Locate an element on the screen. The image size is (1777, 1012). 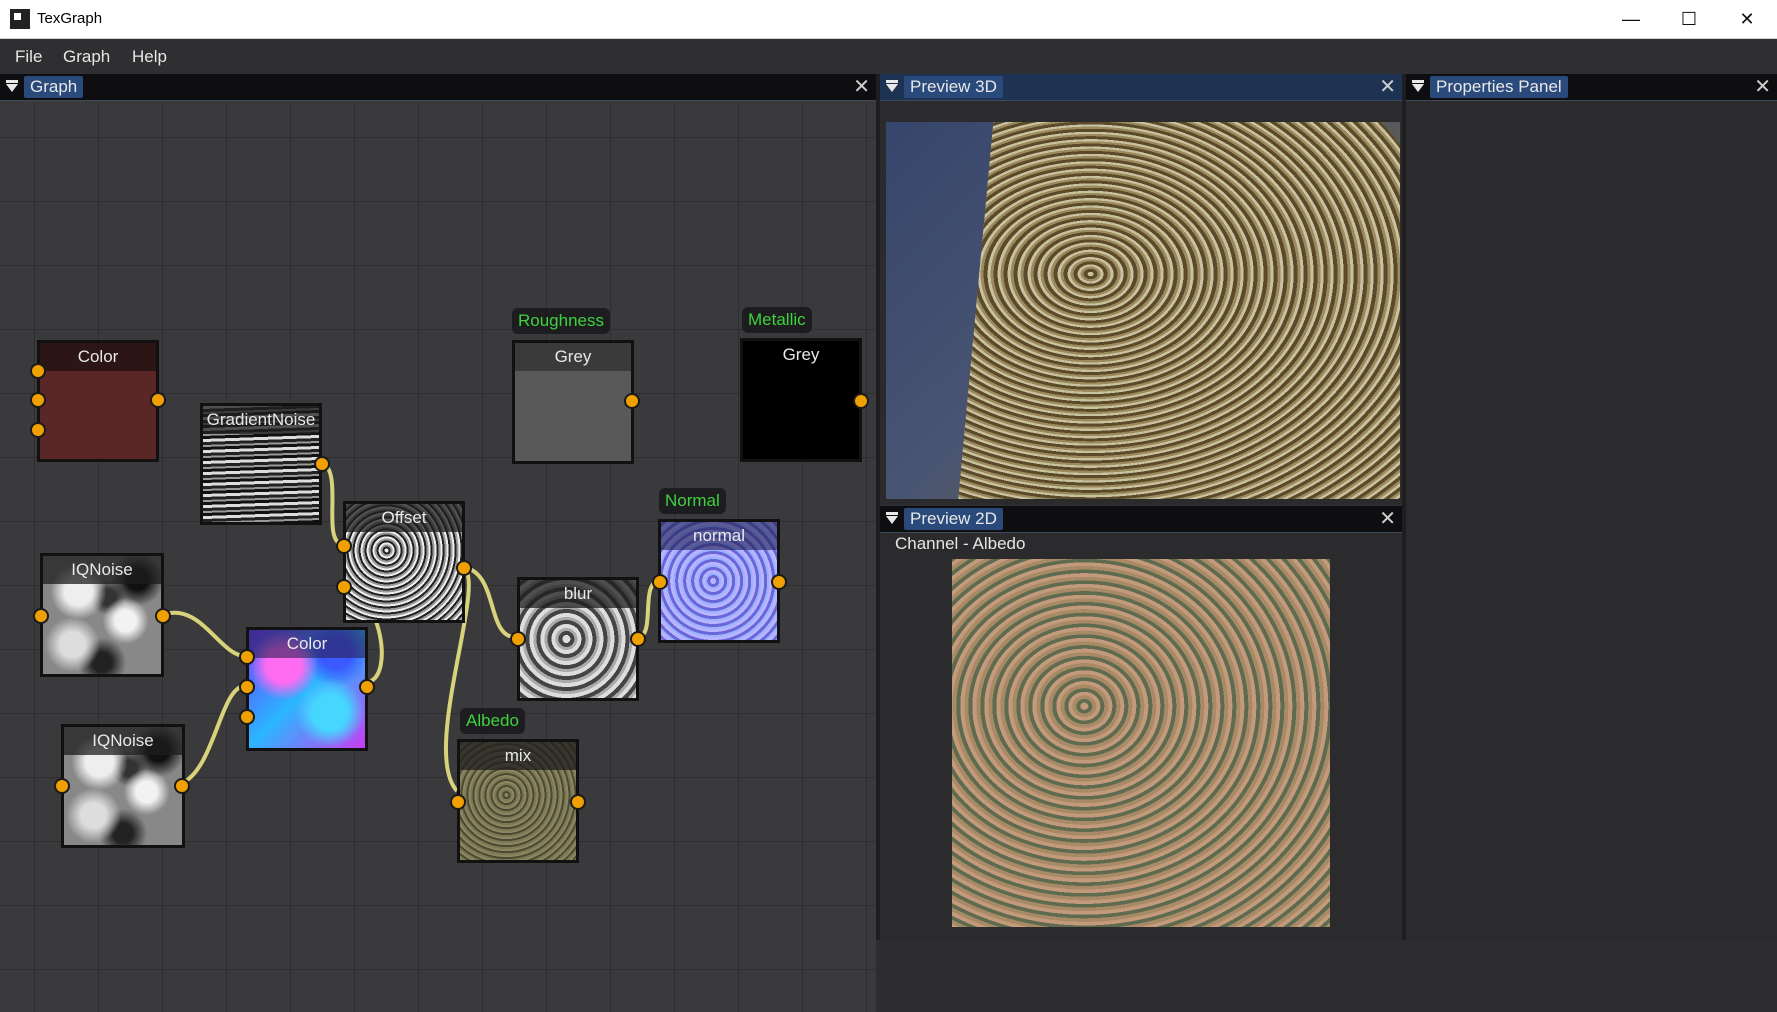
properties-header: Properties Panel ✕ is located at coordinates (1591, 87).